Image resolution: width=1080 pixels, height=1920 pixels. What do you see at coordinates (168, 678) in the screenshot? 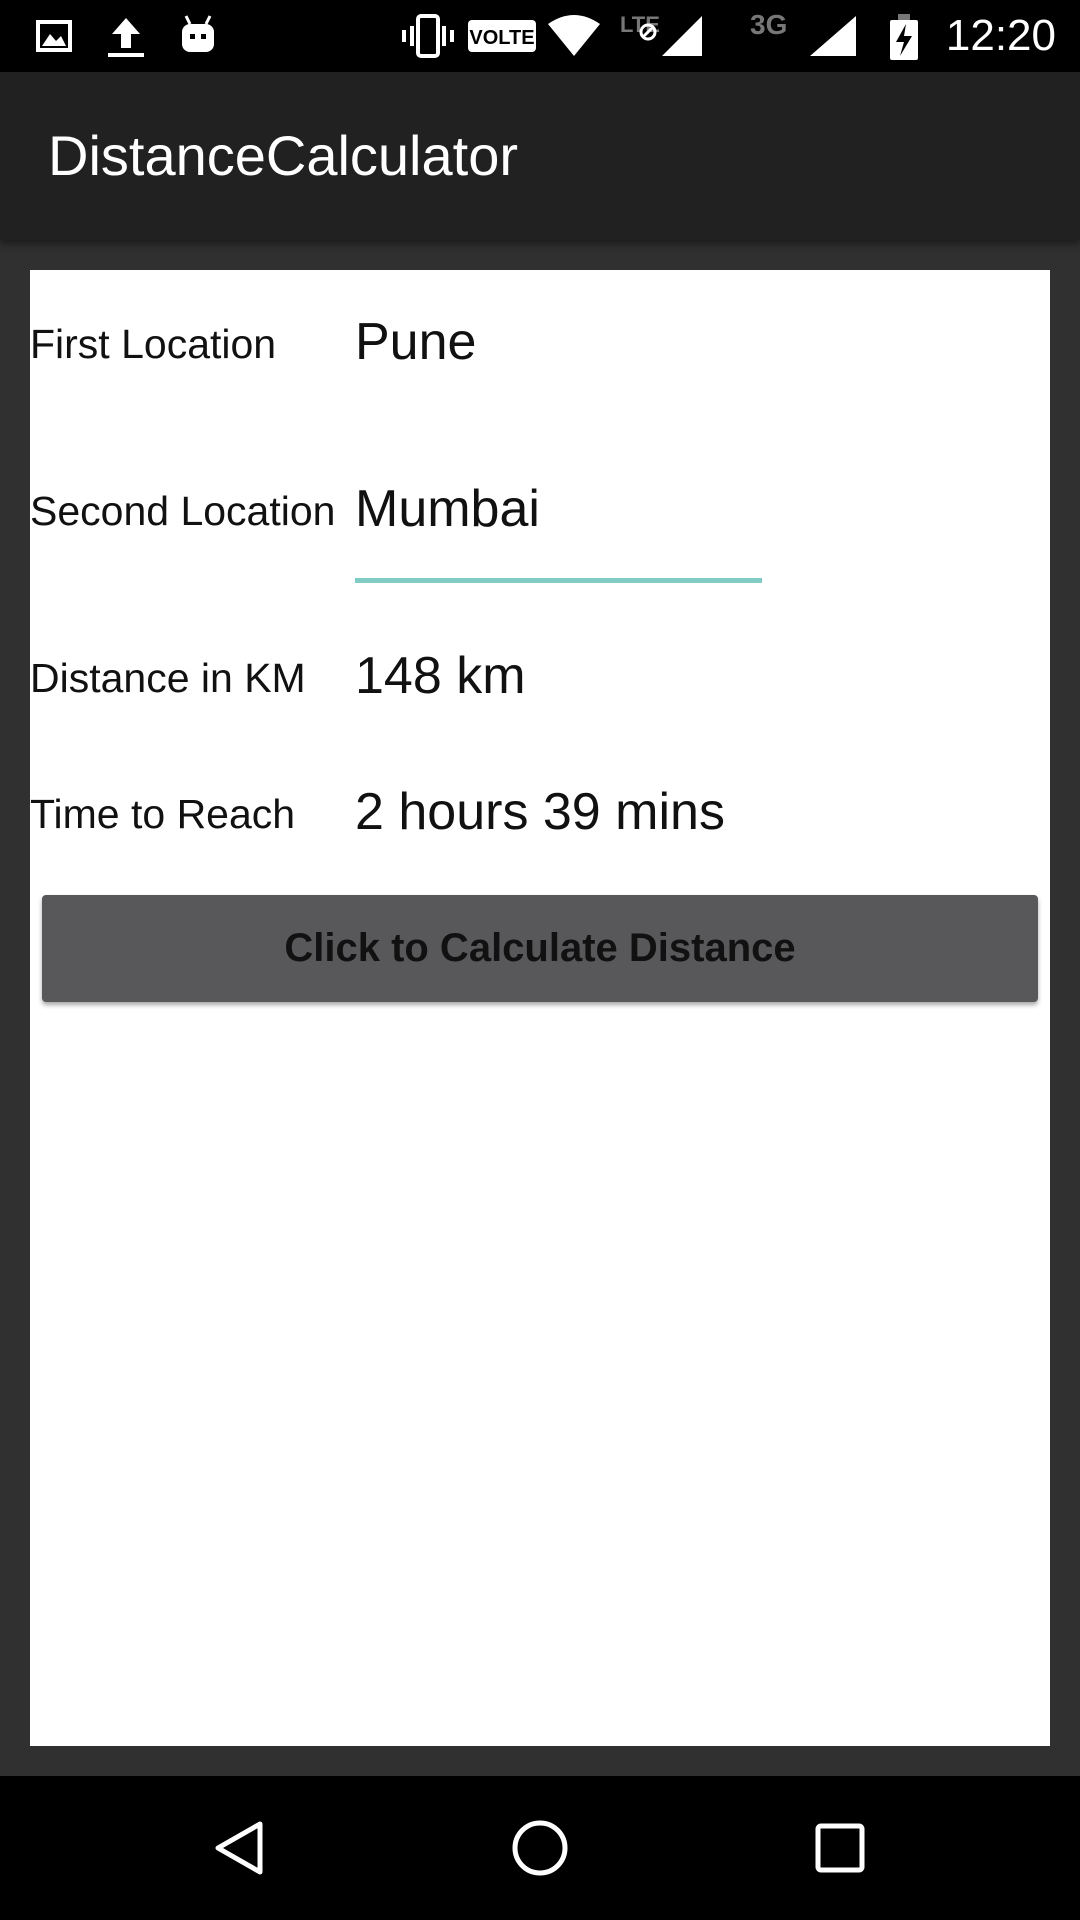
I see `distance-label: Distance in KM` at bounding box center [168, 678].